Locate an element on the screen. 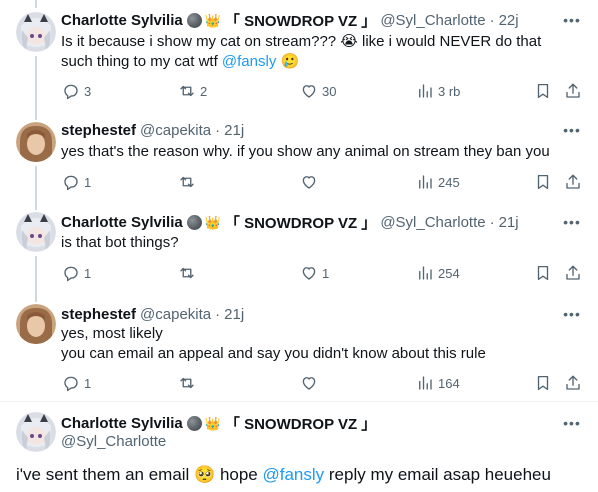  action-bar: 1 164 is located at coordinates (320, 383).